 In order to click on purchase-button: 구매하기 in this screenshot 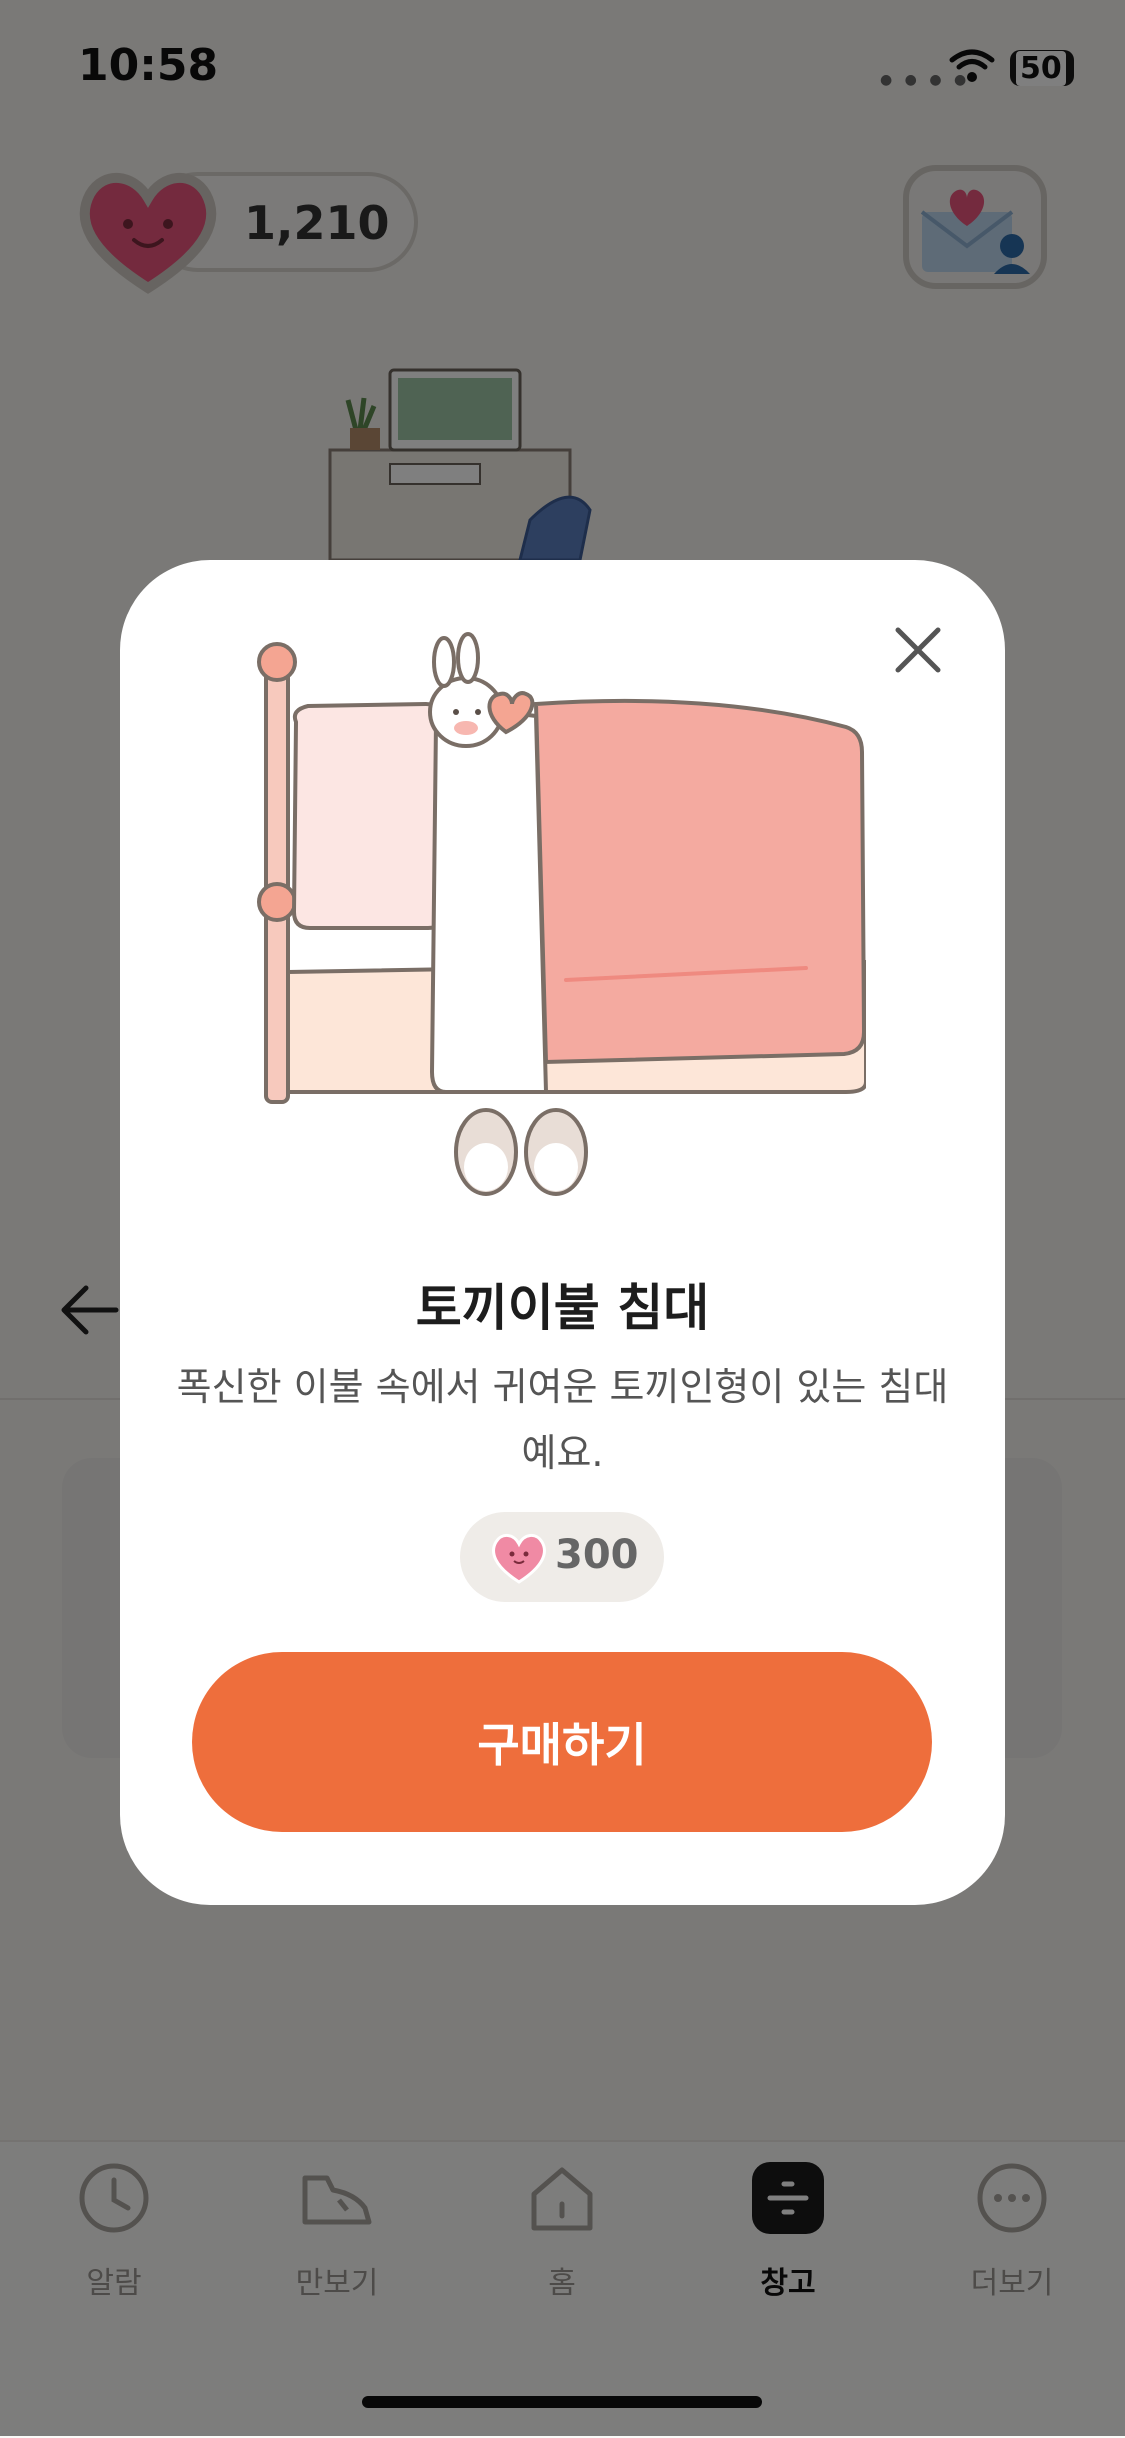, I will do `click(562, 1742)`.